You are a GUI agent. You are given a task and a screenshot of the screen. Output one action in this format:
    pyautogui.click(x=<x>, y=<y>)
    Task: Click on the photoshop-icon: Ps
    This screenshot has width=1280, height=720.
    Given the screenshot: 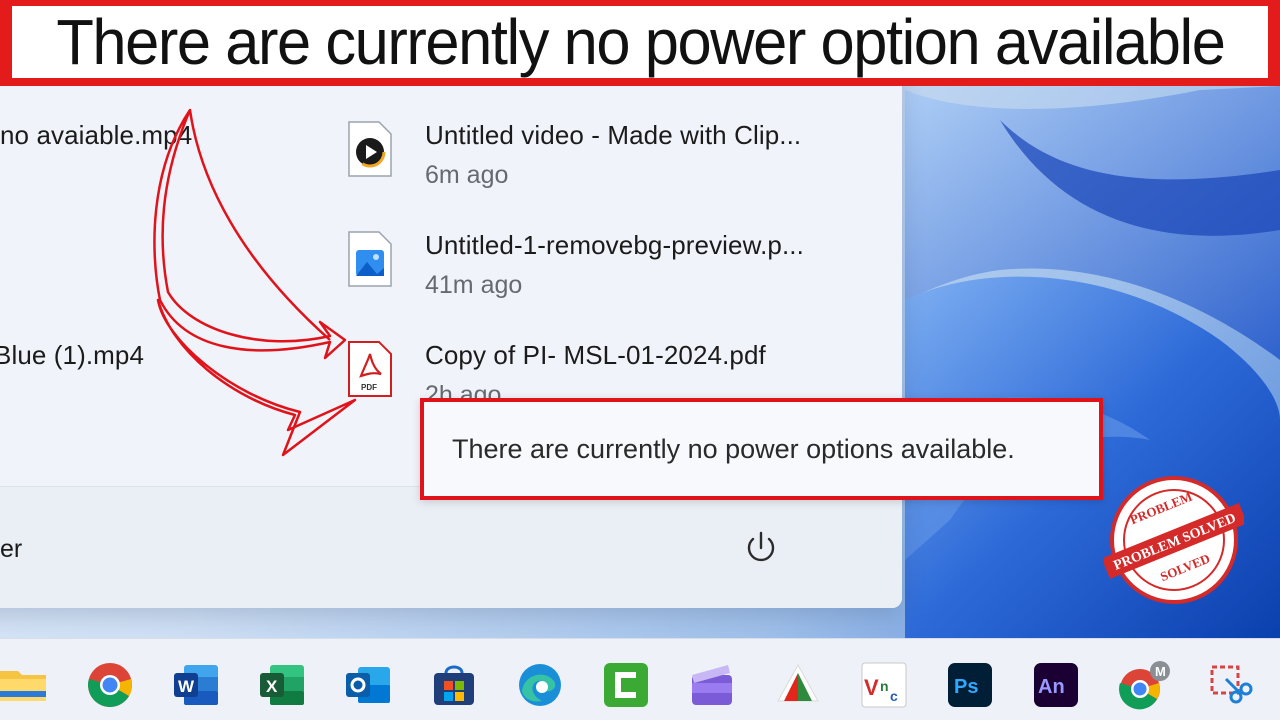 What is the action you would take?
    pyautogui.click(x=970, y=685)
    